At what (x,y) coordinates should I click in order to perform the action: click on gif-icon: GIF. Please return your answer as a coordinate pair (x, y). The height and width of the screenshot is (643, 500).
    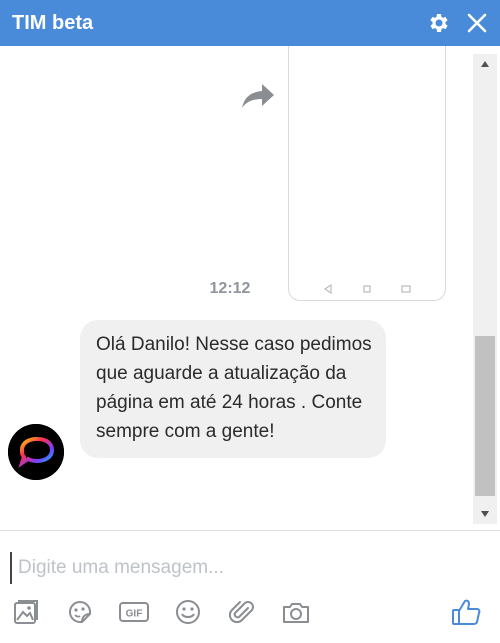
    Looking at the image, I should click on (134, 612).